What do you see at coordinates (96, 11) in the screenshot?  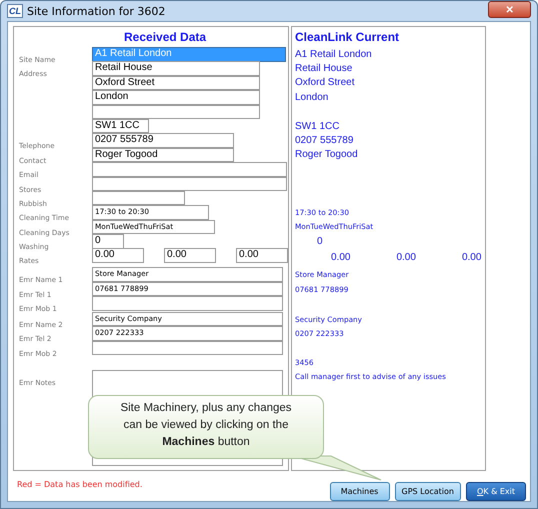 I see `window-title: Site Information for 3602` at bounding box center [96, 11].